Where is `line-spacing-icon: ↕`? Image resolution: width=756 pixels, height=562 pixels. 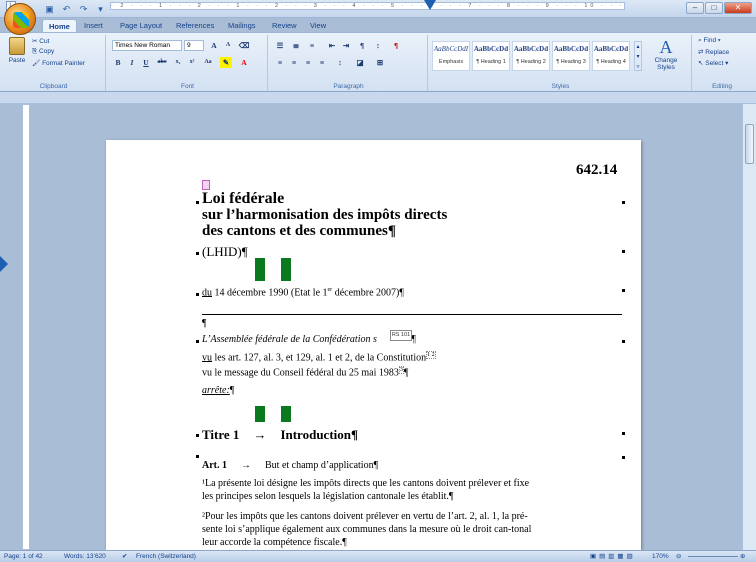
line-spacing-icon: ↕ is located at coordinates (340, 62).